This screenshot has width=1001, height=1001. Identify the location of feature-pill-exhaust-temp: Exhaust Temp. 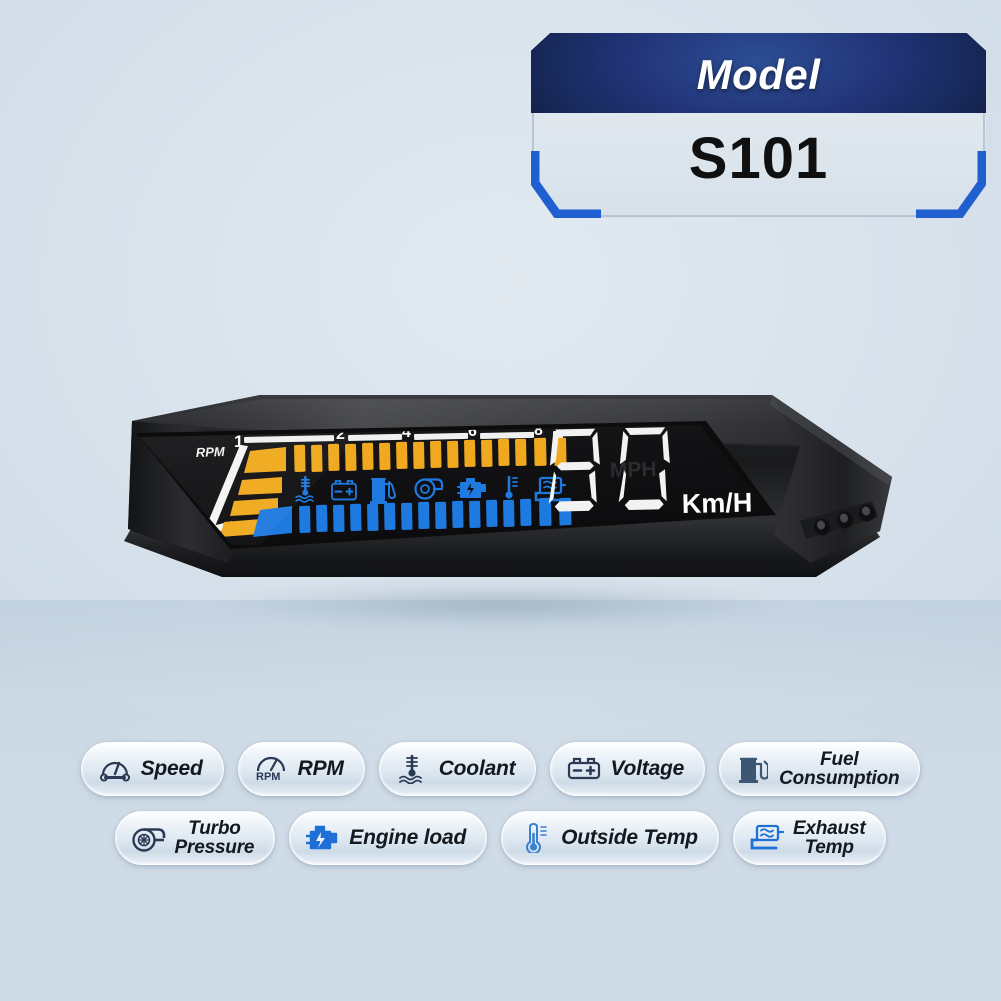
(809, 838).